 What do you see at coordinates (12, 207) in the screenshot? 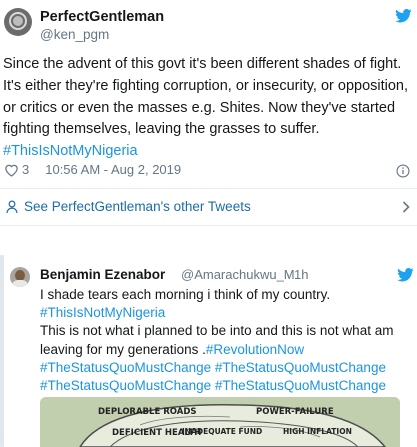
I see `person-icon` at bounding box center [12, 207].